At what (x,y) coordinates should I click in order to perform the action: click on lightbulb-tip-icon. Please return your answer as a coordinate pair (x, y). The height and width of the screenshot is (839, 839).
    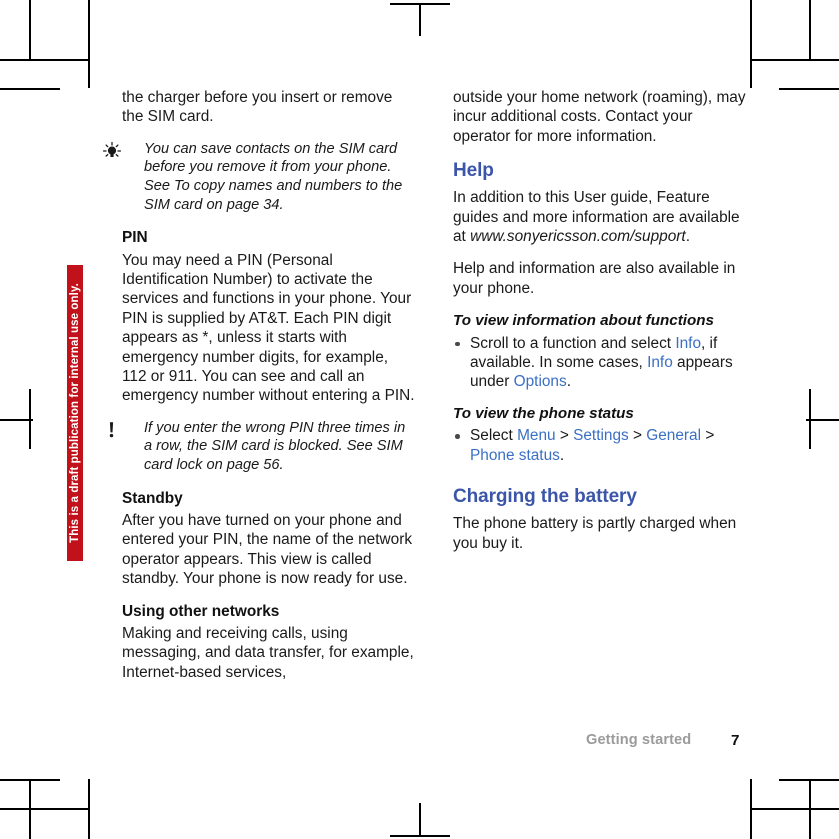
    Looking at the image, I should click on (112, 151).